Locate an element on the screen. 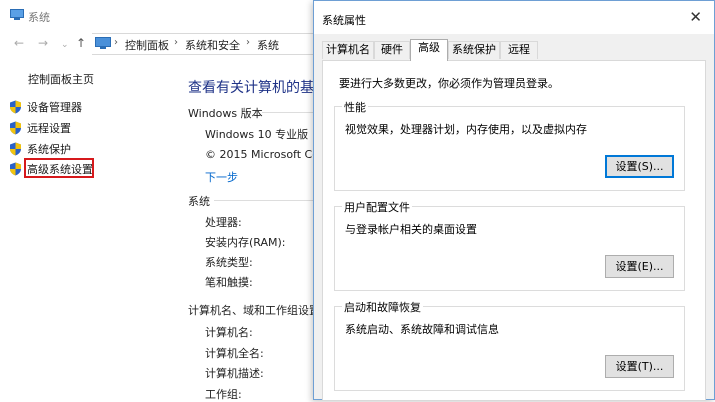 Image resolution: width=715 pixels, height=402 pixels. section-header-system: 系统 is located at coordinates (199, 201).